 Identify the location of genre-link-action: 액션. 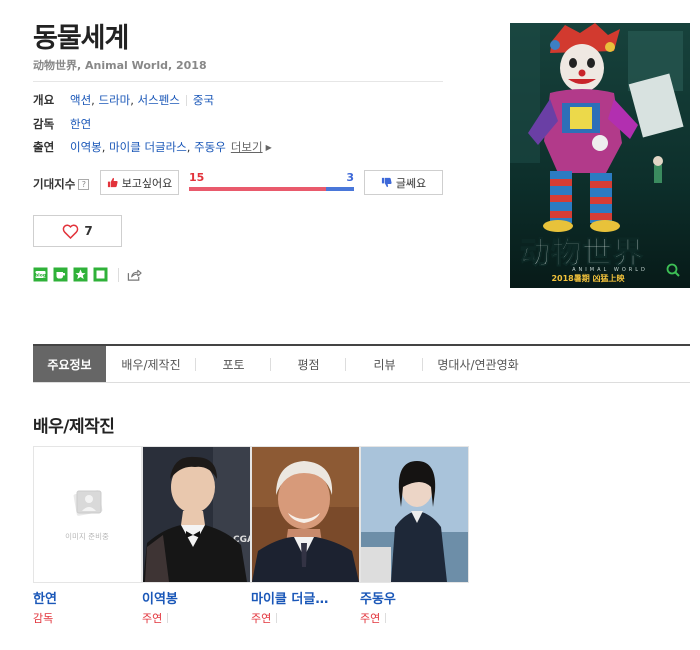
(80, 100).